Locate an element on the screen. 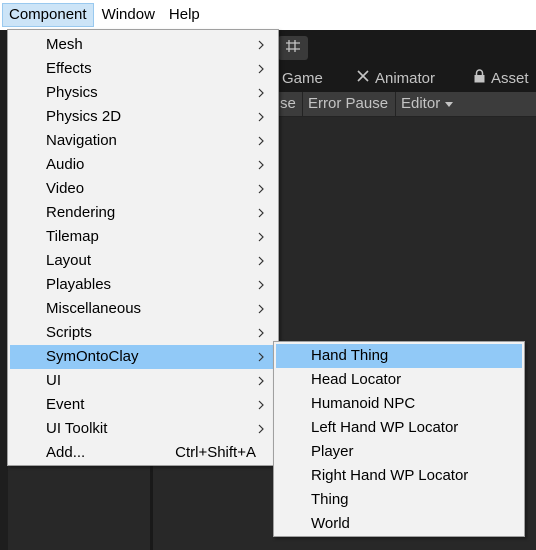 The image size is (536, 550). menu-item-head-locator: Head Locator is located at coordinates (399, 380).